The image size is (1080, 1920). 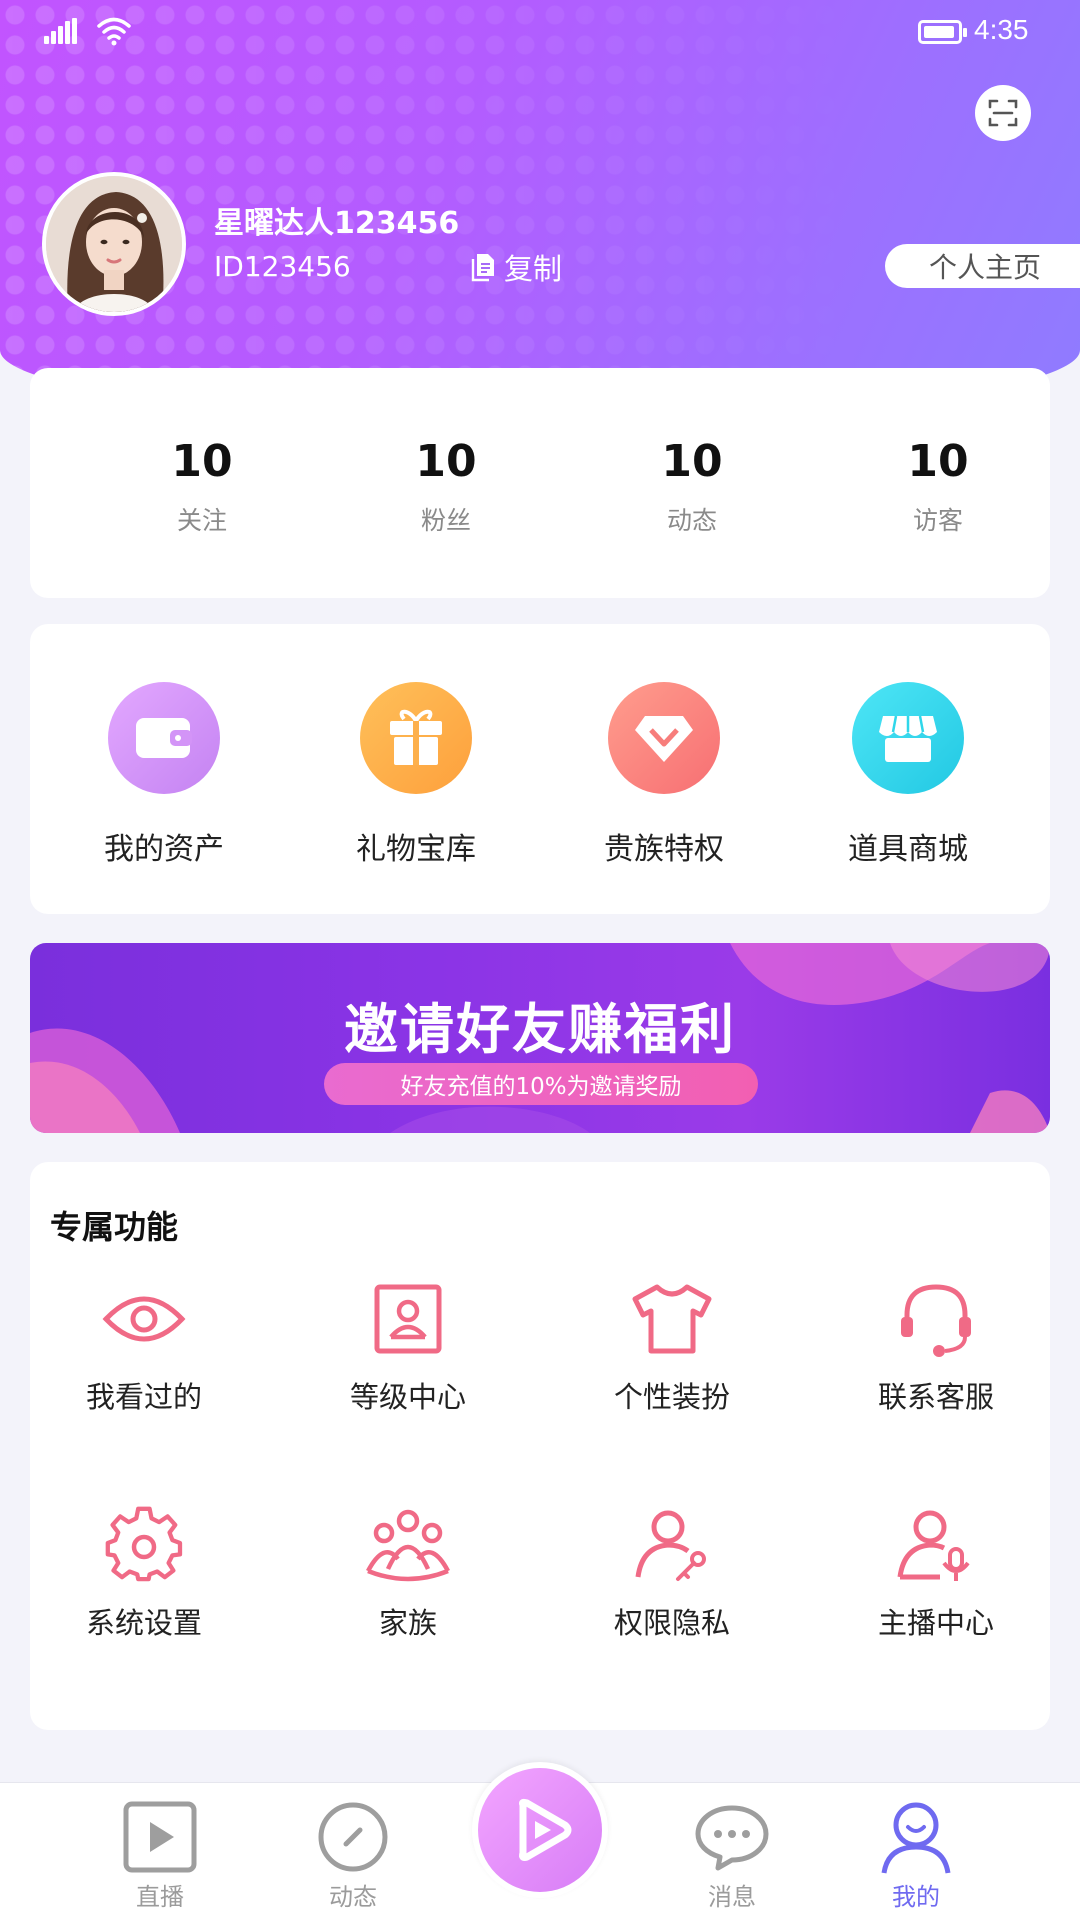 I want to click on feature-level-center: 等级中心, so click(x=408, y=1345).